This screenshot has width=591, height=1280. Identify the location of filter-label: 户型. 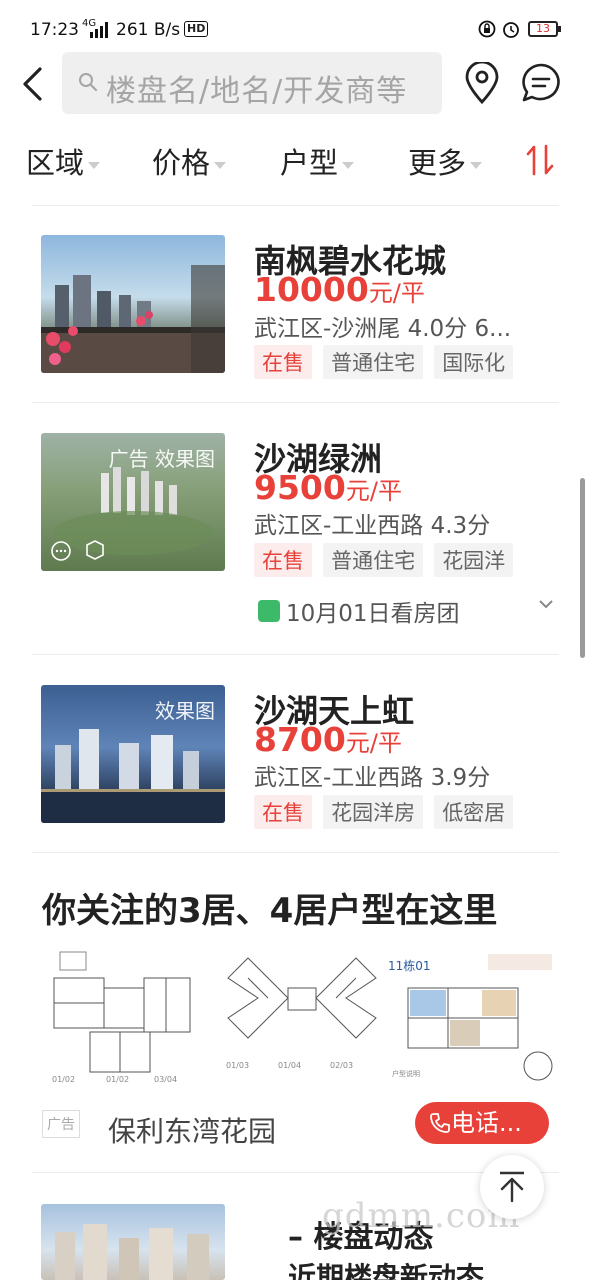
(309, 163).